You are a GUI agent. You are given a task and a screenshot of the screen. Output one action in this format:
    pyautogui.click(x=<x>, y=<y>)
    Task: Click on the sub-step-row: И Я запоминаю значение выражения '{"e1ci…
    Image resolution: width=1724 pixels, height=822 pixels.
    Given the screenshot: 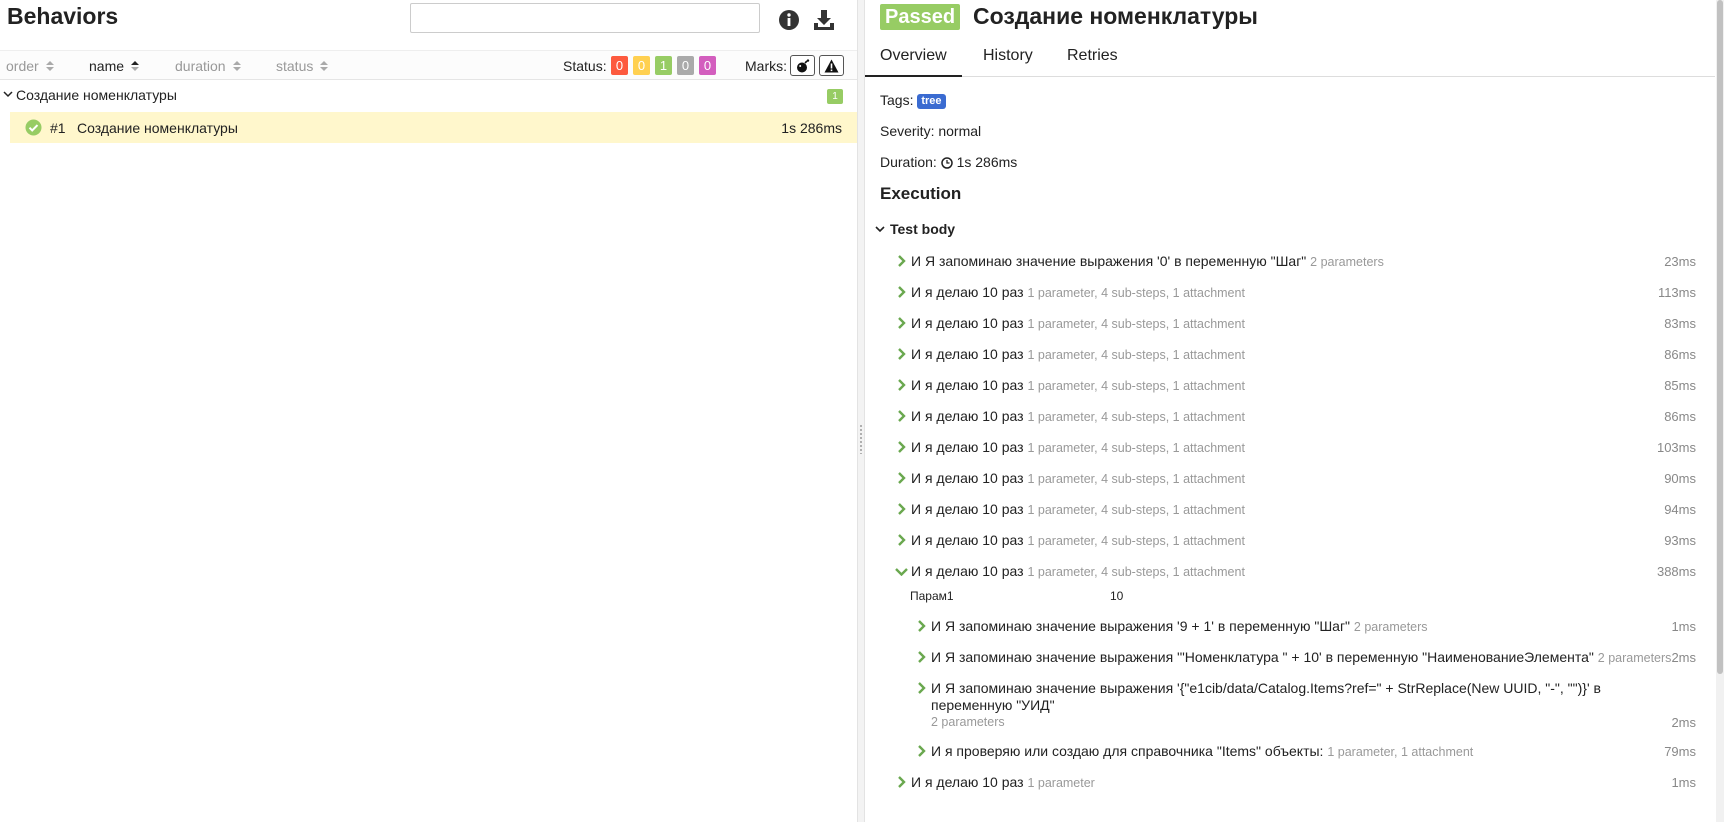 What is the action you would take?
    pyautogui.click(x=1285, y=705)
    